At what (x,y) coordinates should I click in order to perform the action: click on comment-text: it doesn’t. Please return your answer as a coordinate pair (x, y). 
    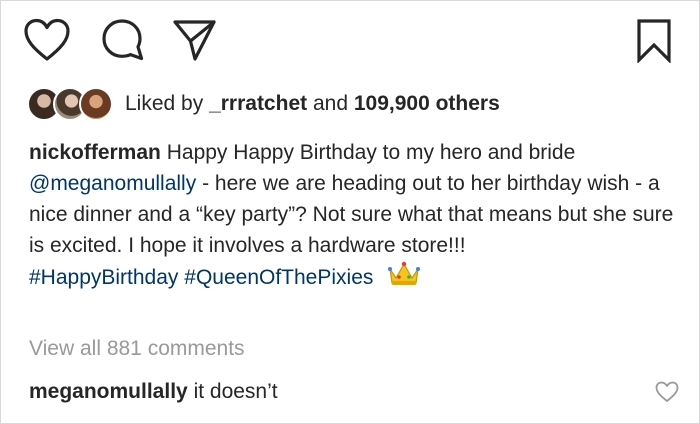
    Looking at the image, I should click on (235, 391).